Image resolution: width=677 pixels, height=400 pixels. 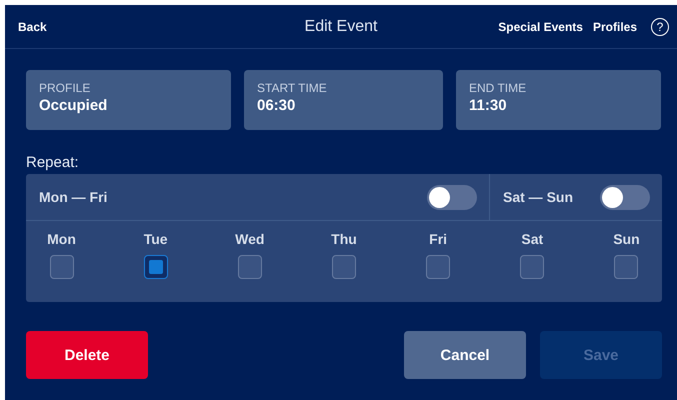 I want to click on toggle-label: Sat — Sun, so click(x=538, y=197).